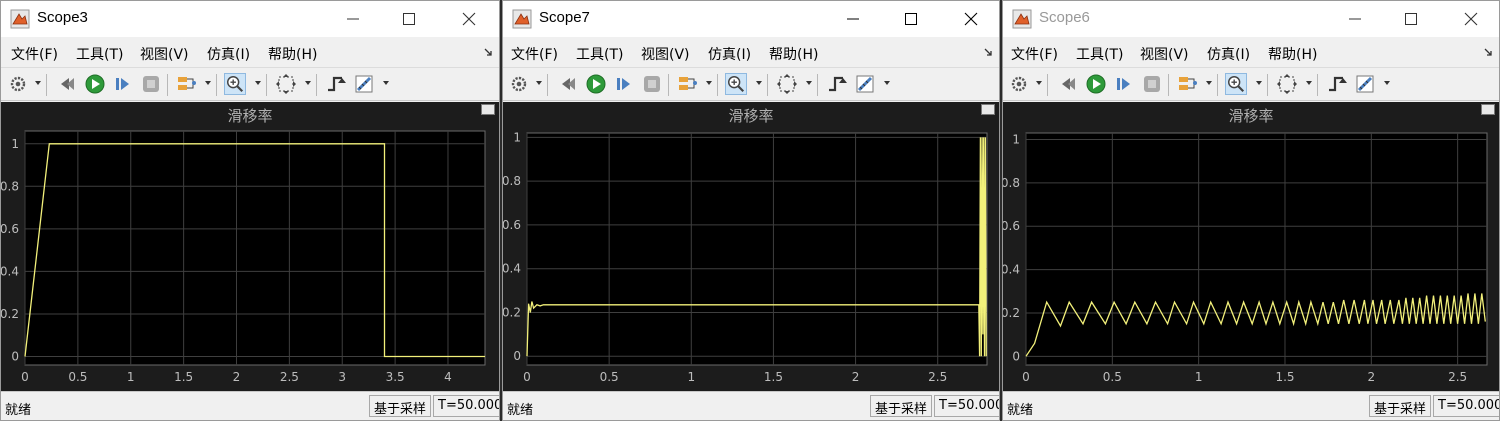  Describe the element at coordinates (817, 85) in the screenshot. I see `toolbar-separator` at that location.